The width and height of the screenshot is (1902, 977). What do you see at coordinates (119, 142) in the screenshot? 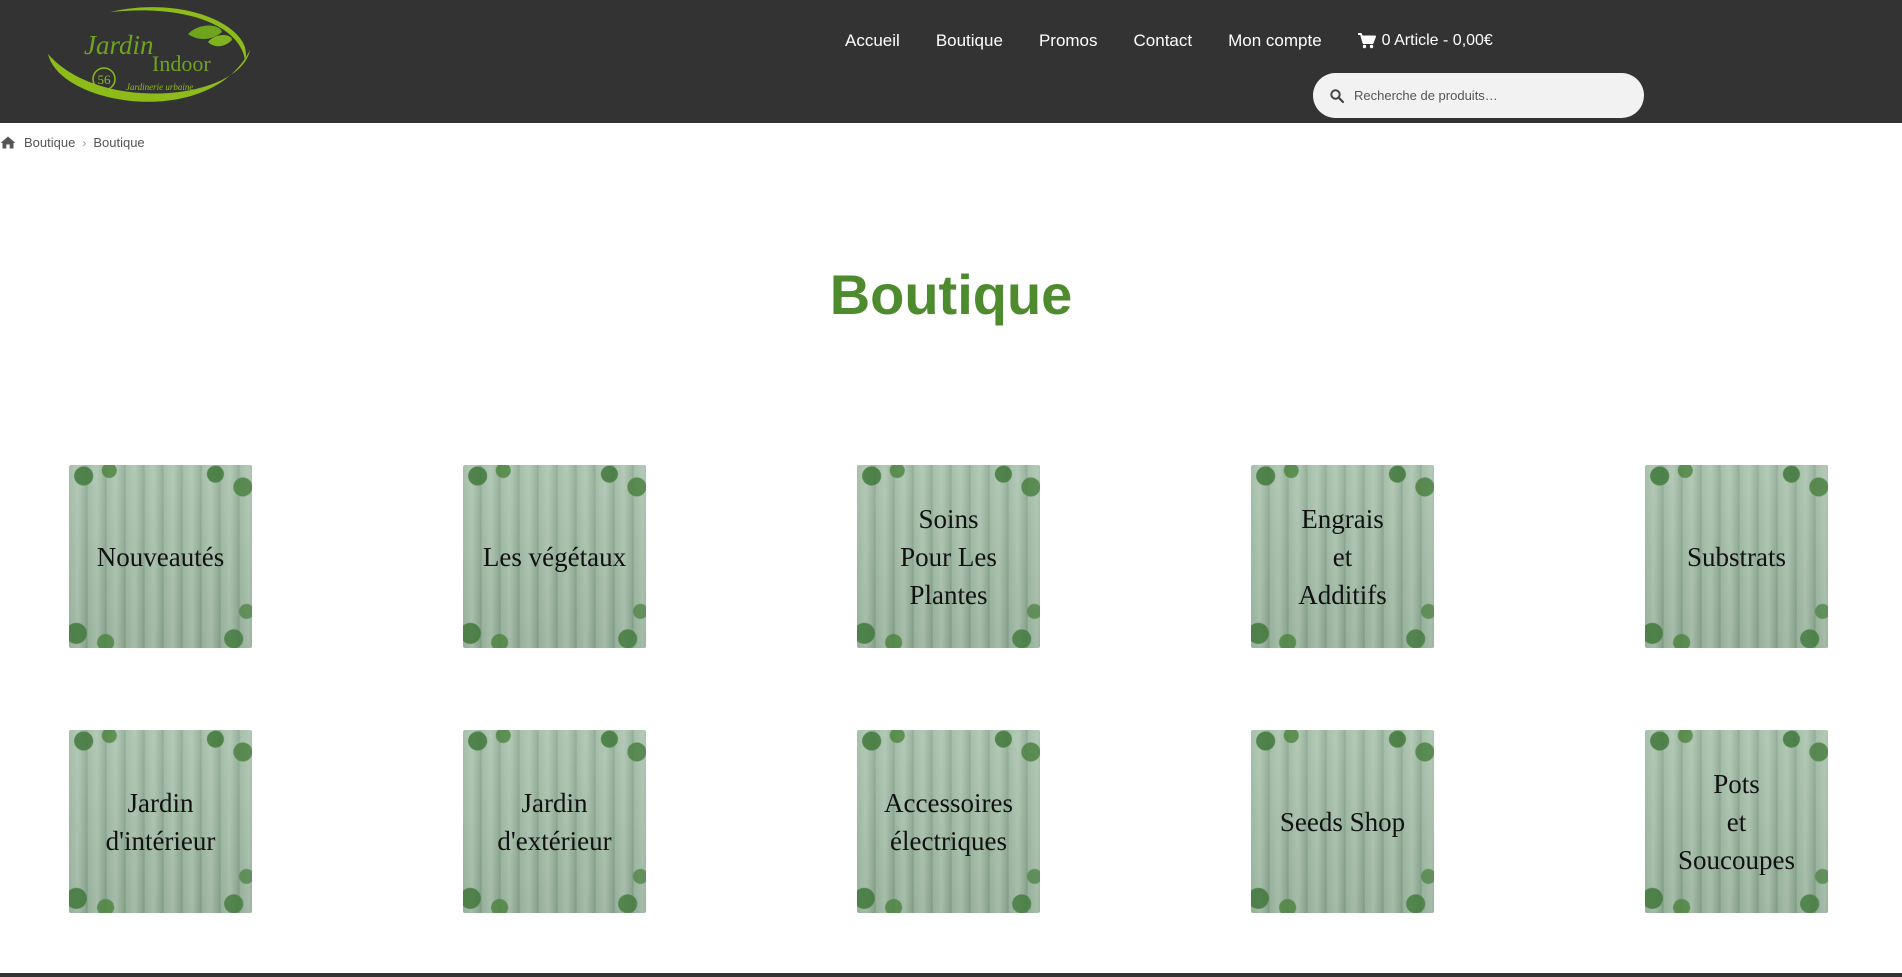
I see `breadcrumb-current: Boutique` at bounding box center [119, 142].